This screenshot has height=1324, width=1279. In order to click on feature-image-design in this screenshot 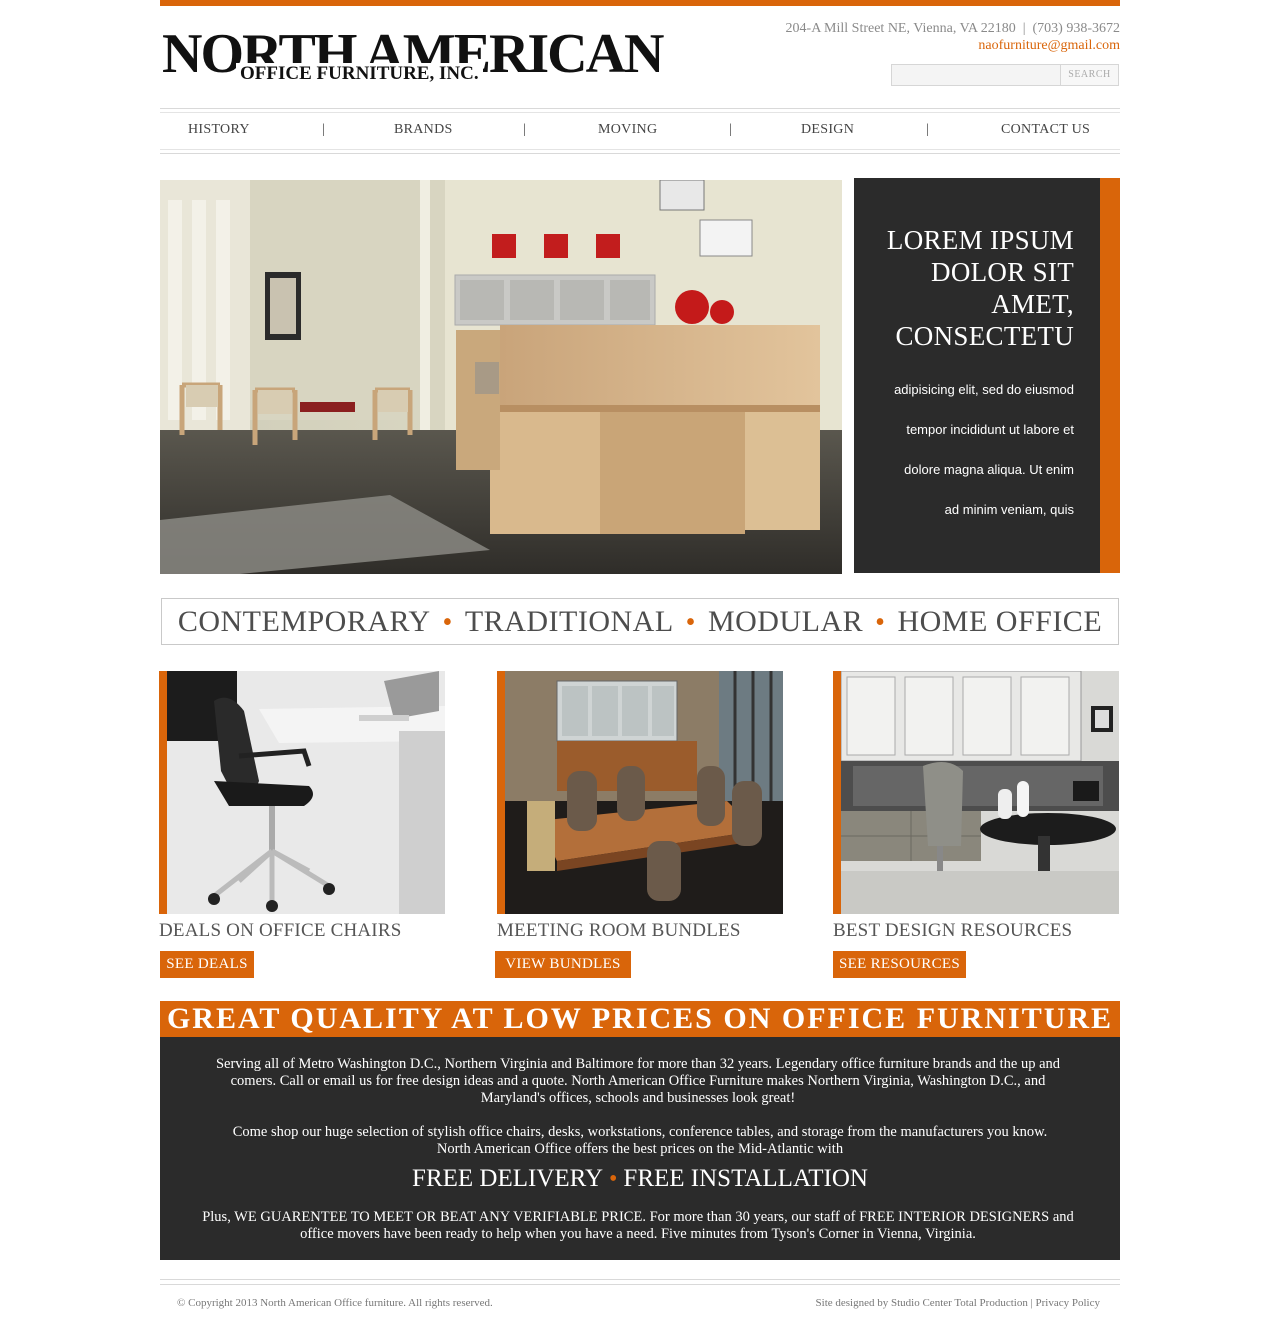, I will do `click(976, 792)`.